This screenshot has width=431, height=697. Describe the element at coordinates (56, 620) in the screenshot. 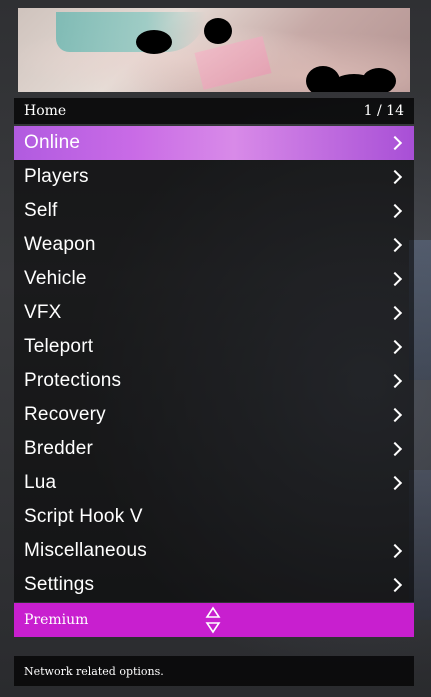

I see `premium-label: Premium` at that location.